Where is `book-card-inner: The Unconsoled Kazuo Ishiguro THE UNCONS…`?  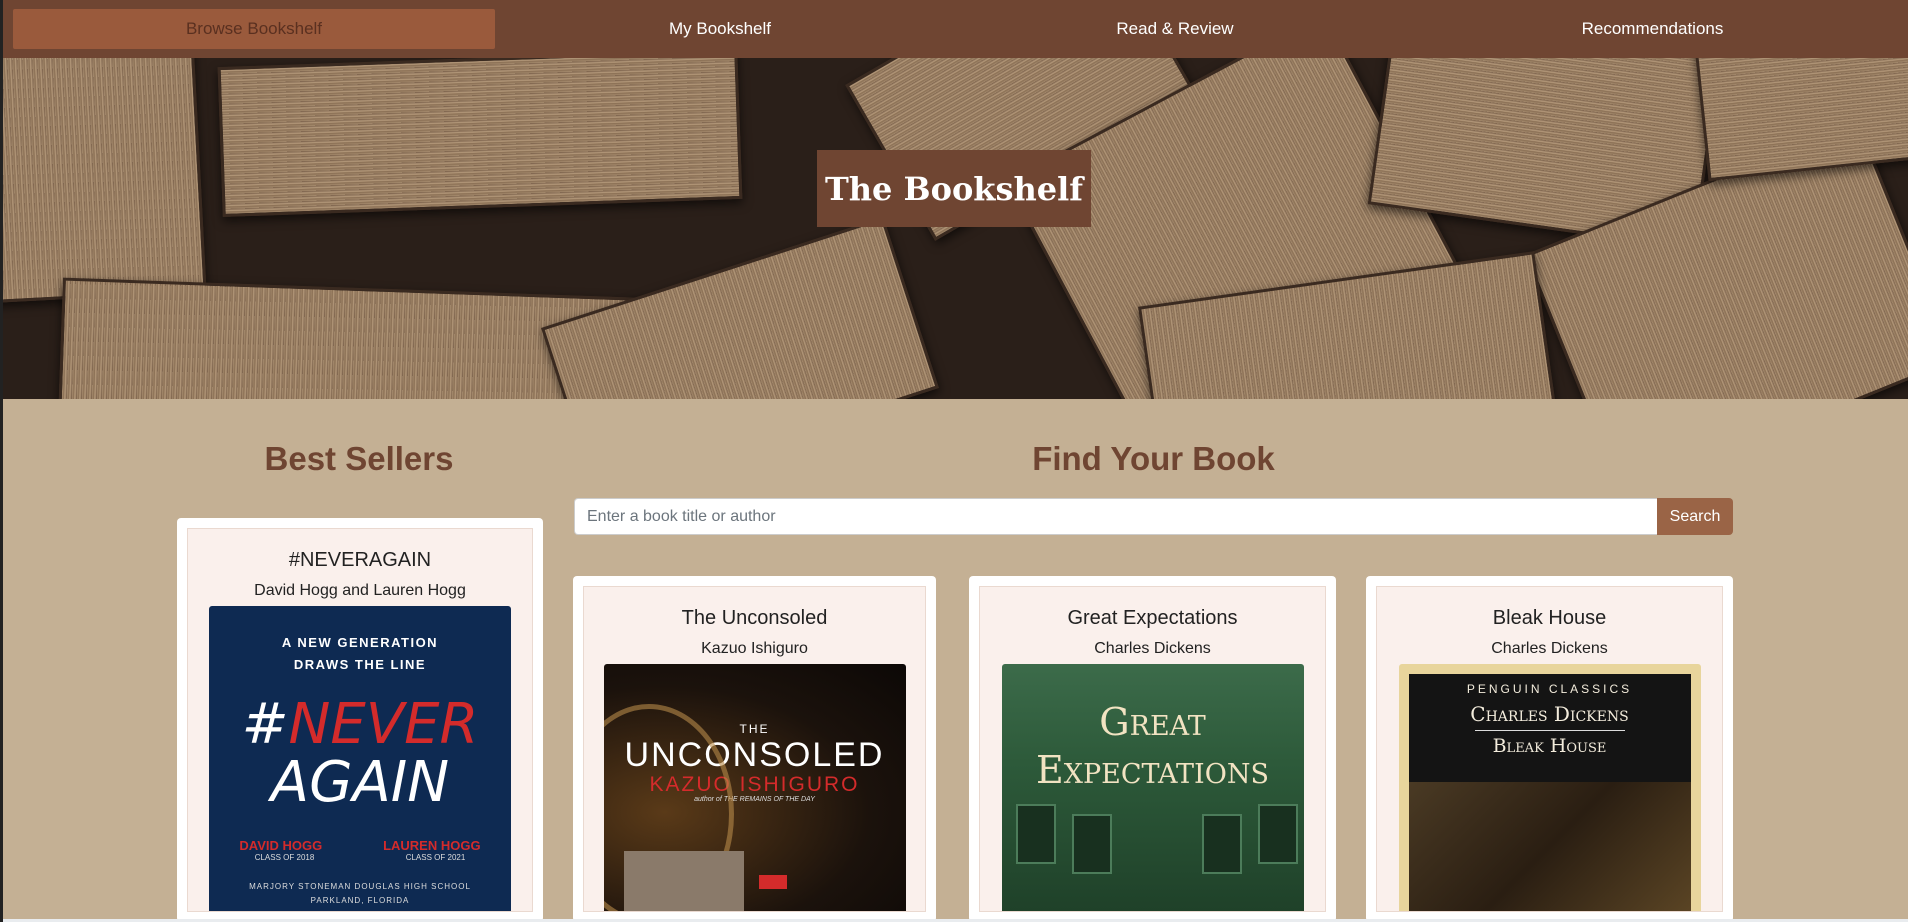
book-card-inner: The Unconsoled Kazuo Ishiguro THE UNCONS… is located at coordinates (754, 749).